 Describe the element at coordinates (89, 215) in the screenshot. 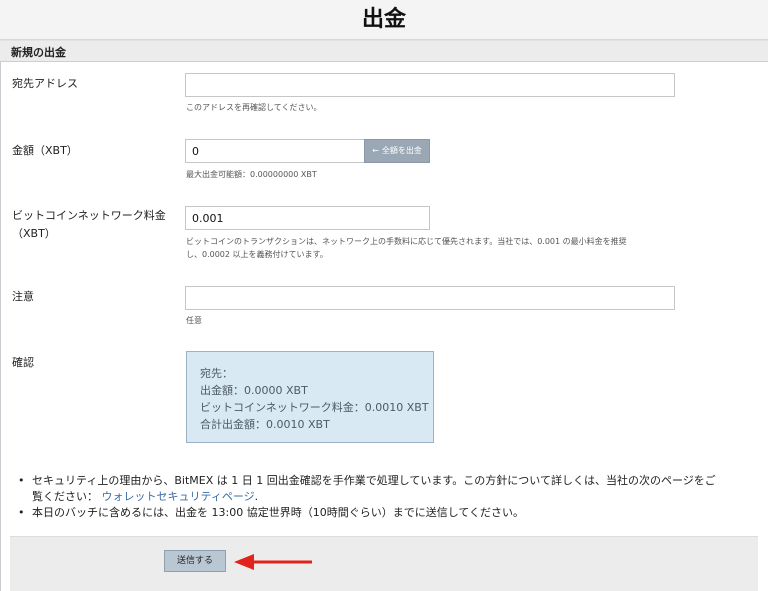

I see `fee-label-line1: ビットコインネットワーク料金` at that location.